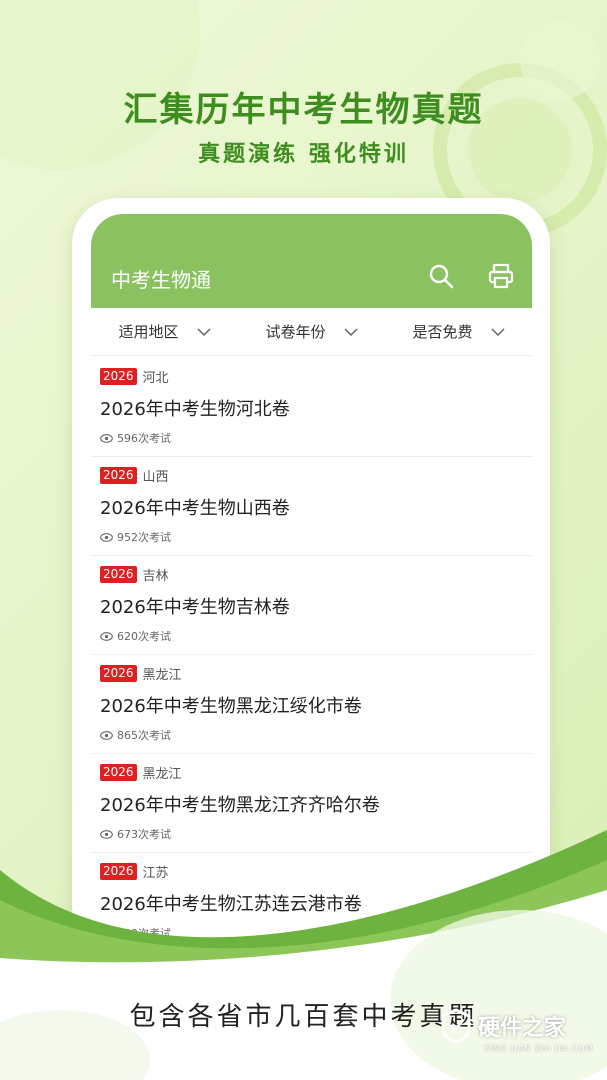 The width and height of the screenshot is (607, 1080). I want to click on app-header: 中考生物通, so click(311, 261).